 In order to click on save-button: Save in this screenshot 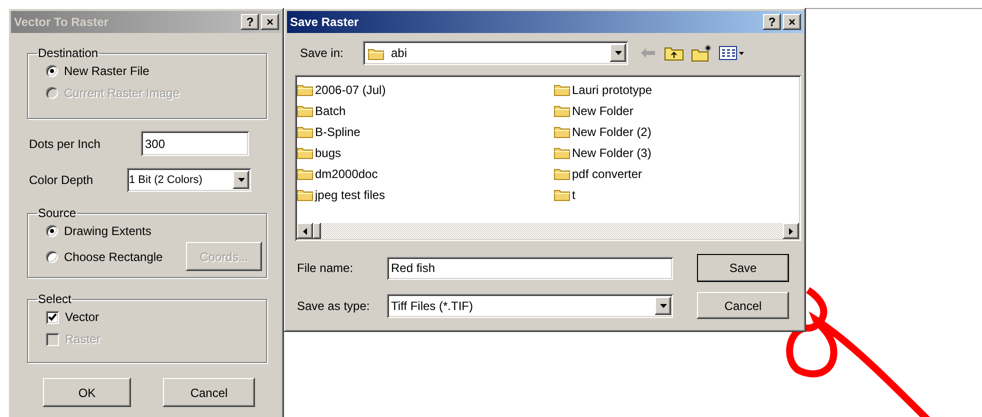, I will do `click(743, 268)`.